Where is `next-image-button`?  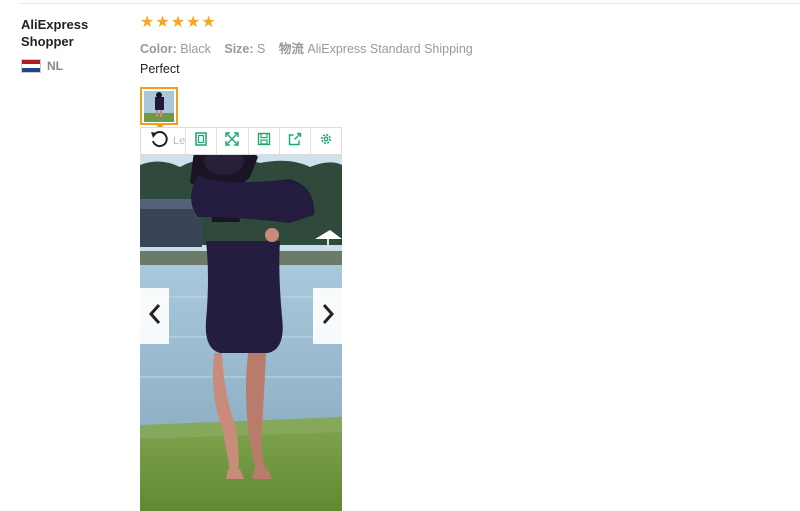
next-image-button is located at coordinates (327, 316).